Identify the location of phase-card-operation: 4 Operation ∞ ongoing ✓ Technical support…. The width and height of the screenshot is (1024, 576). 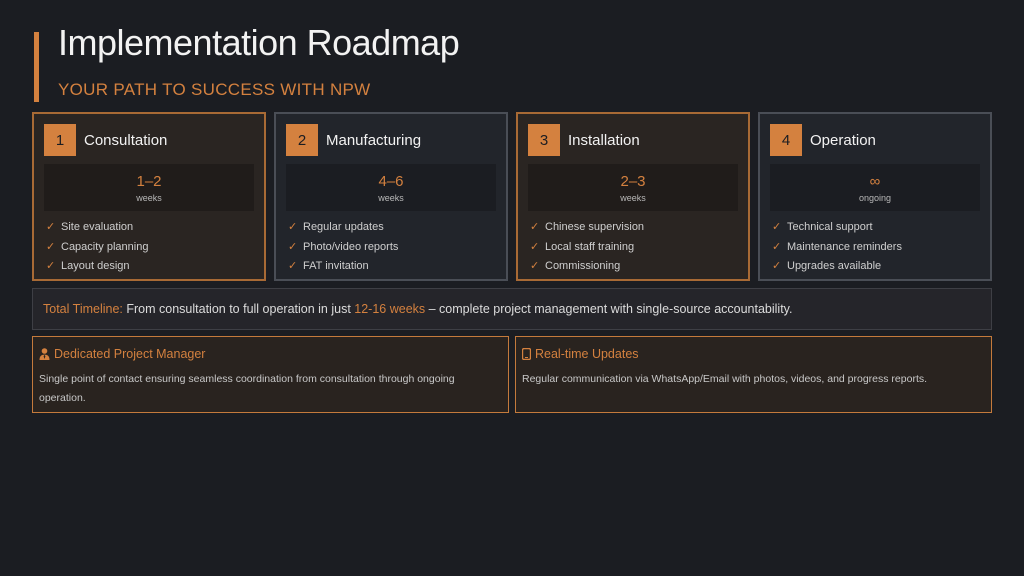
(875, 196).